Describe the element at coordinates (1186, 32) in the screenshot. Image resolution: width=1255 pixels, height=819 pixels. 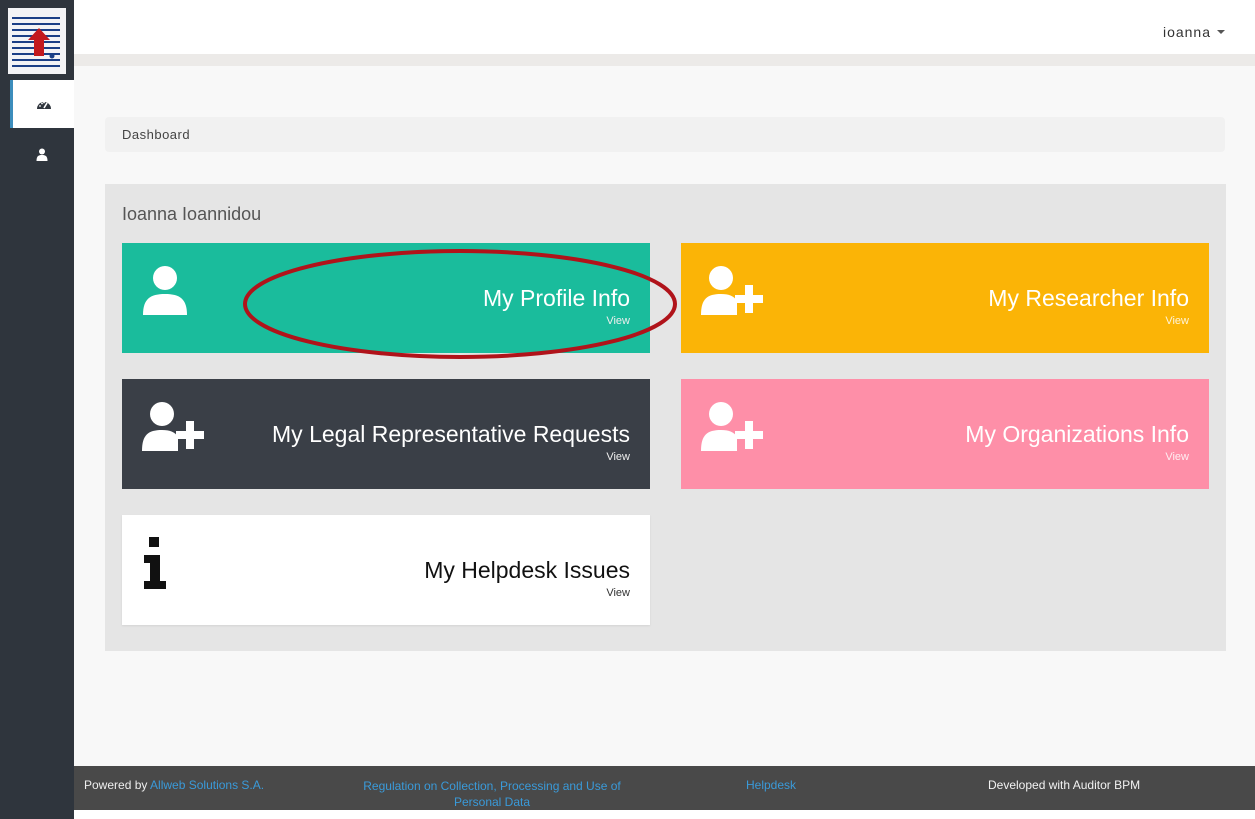
I see `user-name: ioanna` at that location.